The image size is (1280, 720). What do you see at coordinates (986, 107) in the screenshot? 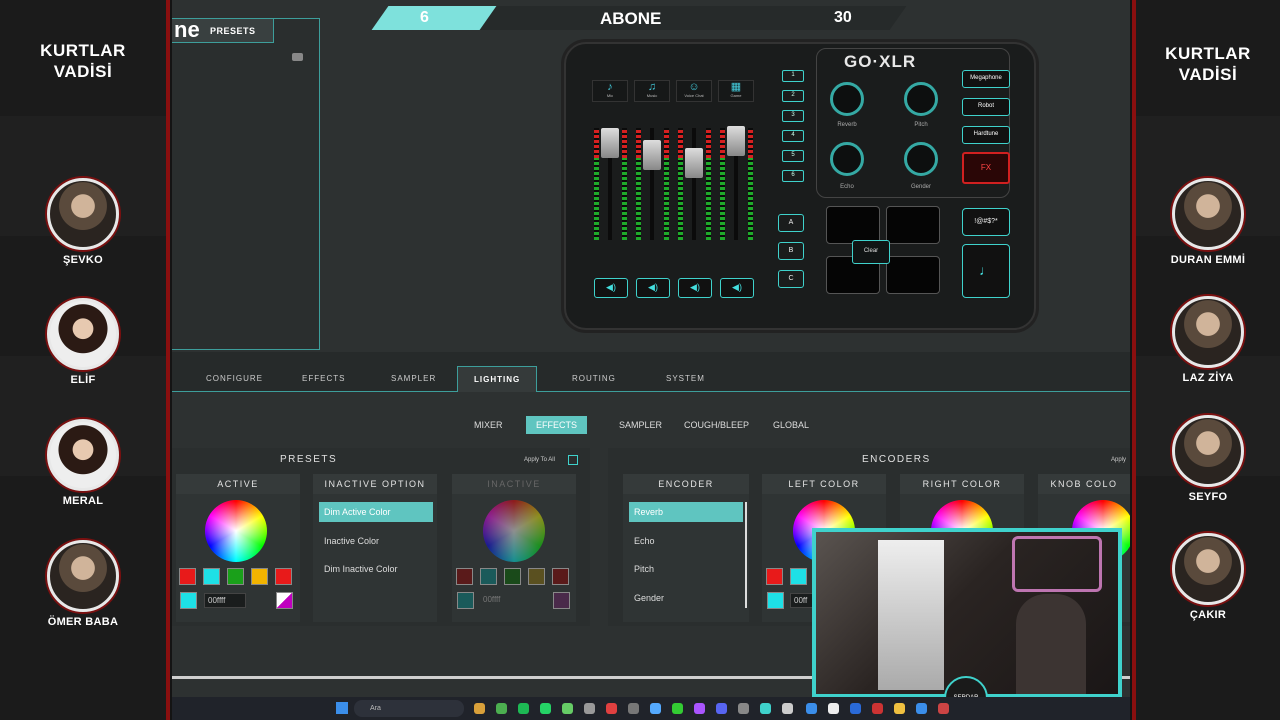
I see `robot-button: Robot` at bounding box center [986, 107].